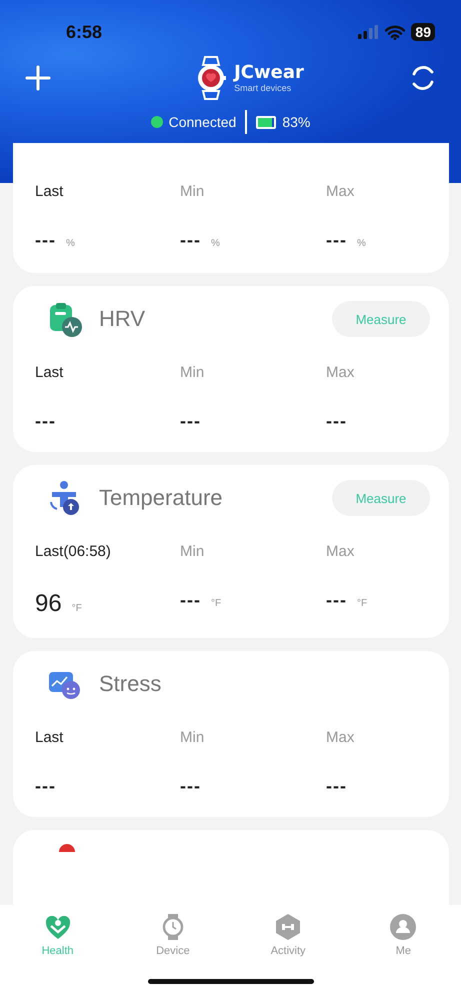  I want to click on person-icon, so click(403, 927).